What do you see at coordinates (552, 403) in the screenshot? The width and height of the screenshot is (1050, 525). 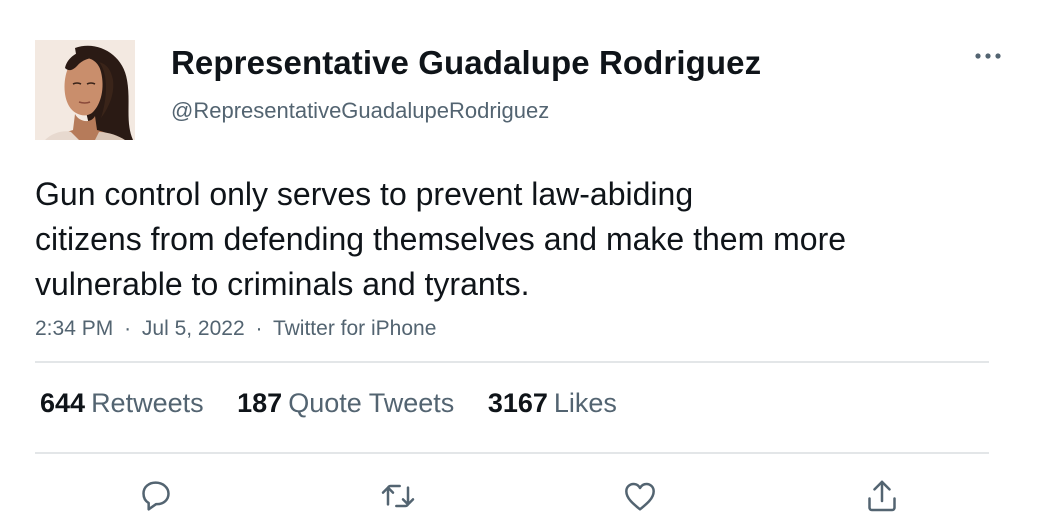 I see `likes-stat: 3167 Likes` at bounding box center [552, 403].